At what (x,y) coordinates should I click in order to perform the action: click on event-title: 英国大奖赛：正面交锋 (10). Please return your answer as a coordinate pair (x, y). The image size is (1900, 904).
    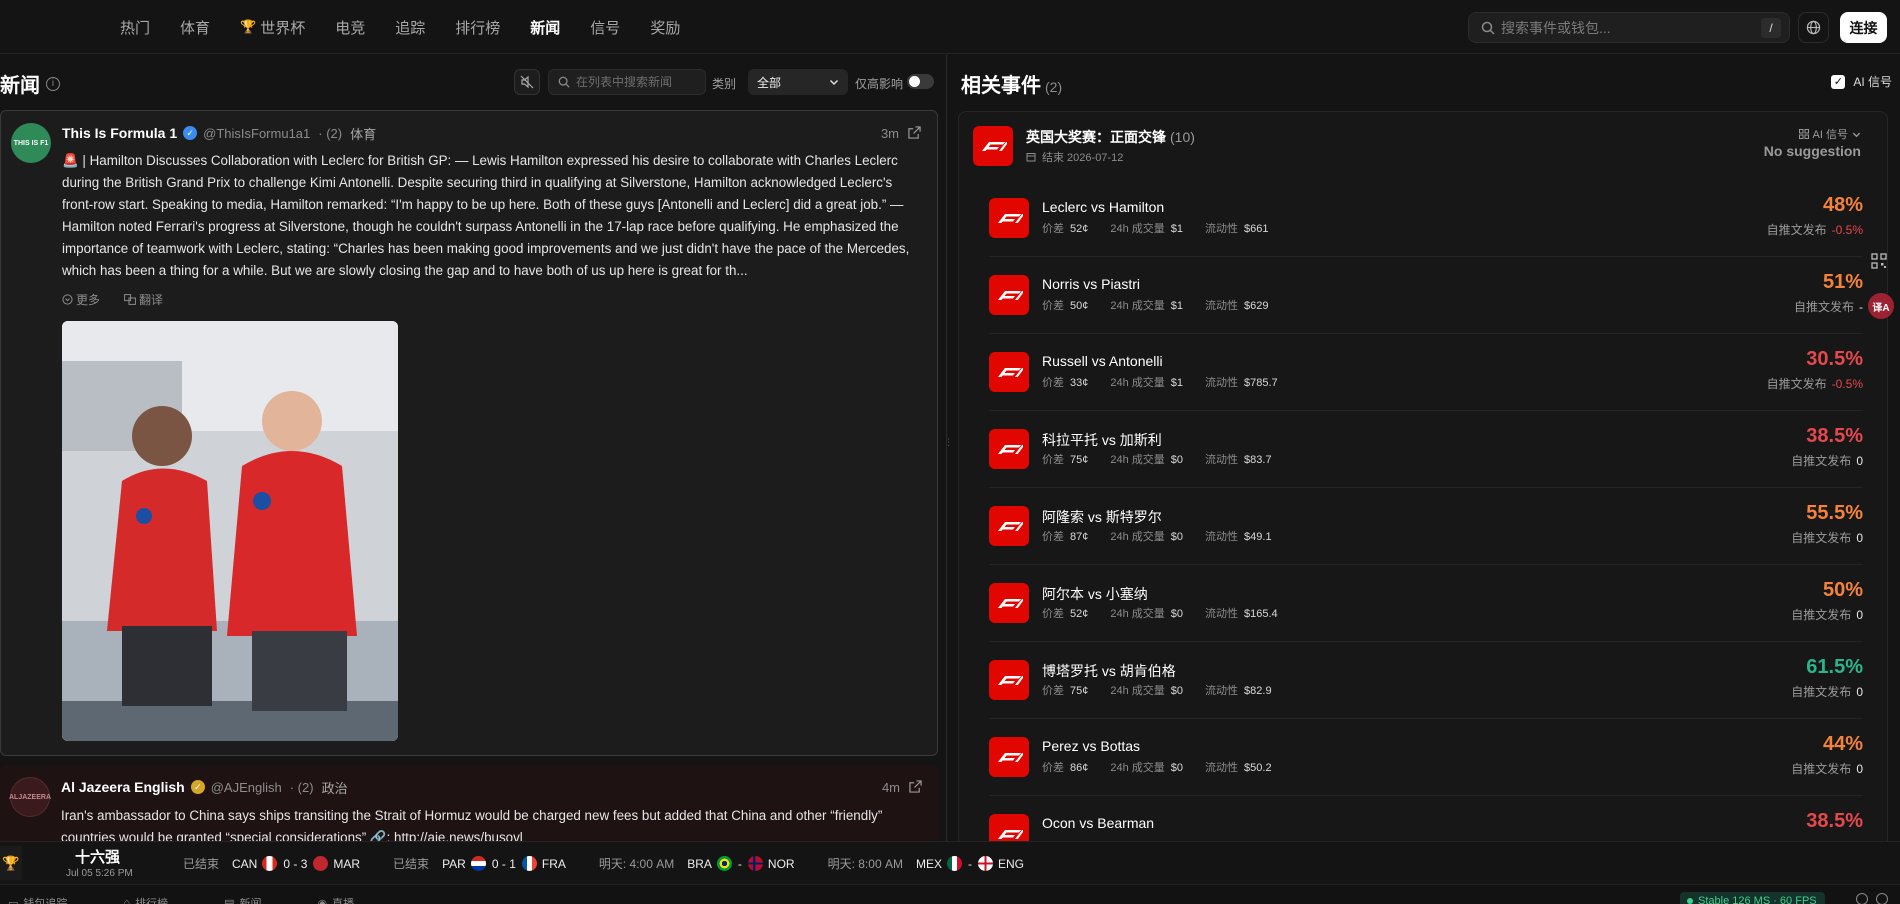
    Looking at the image, I should click on (1110, 137).